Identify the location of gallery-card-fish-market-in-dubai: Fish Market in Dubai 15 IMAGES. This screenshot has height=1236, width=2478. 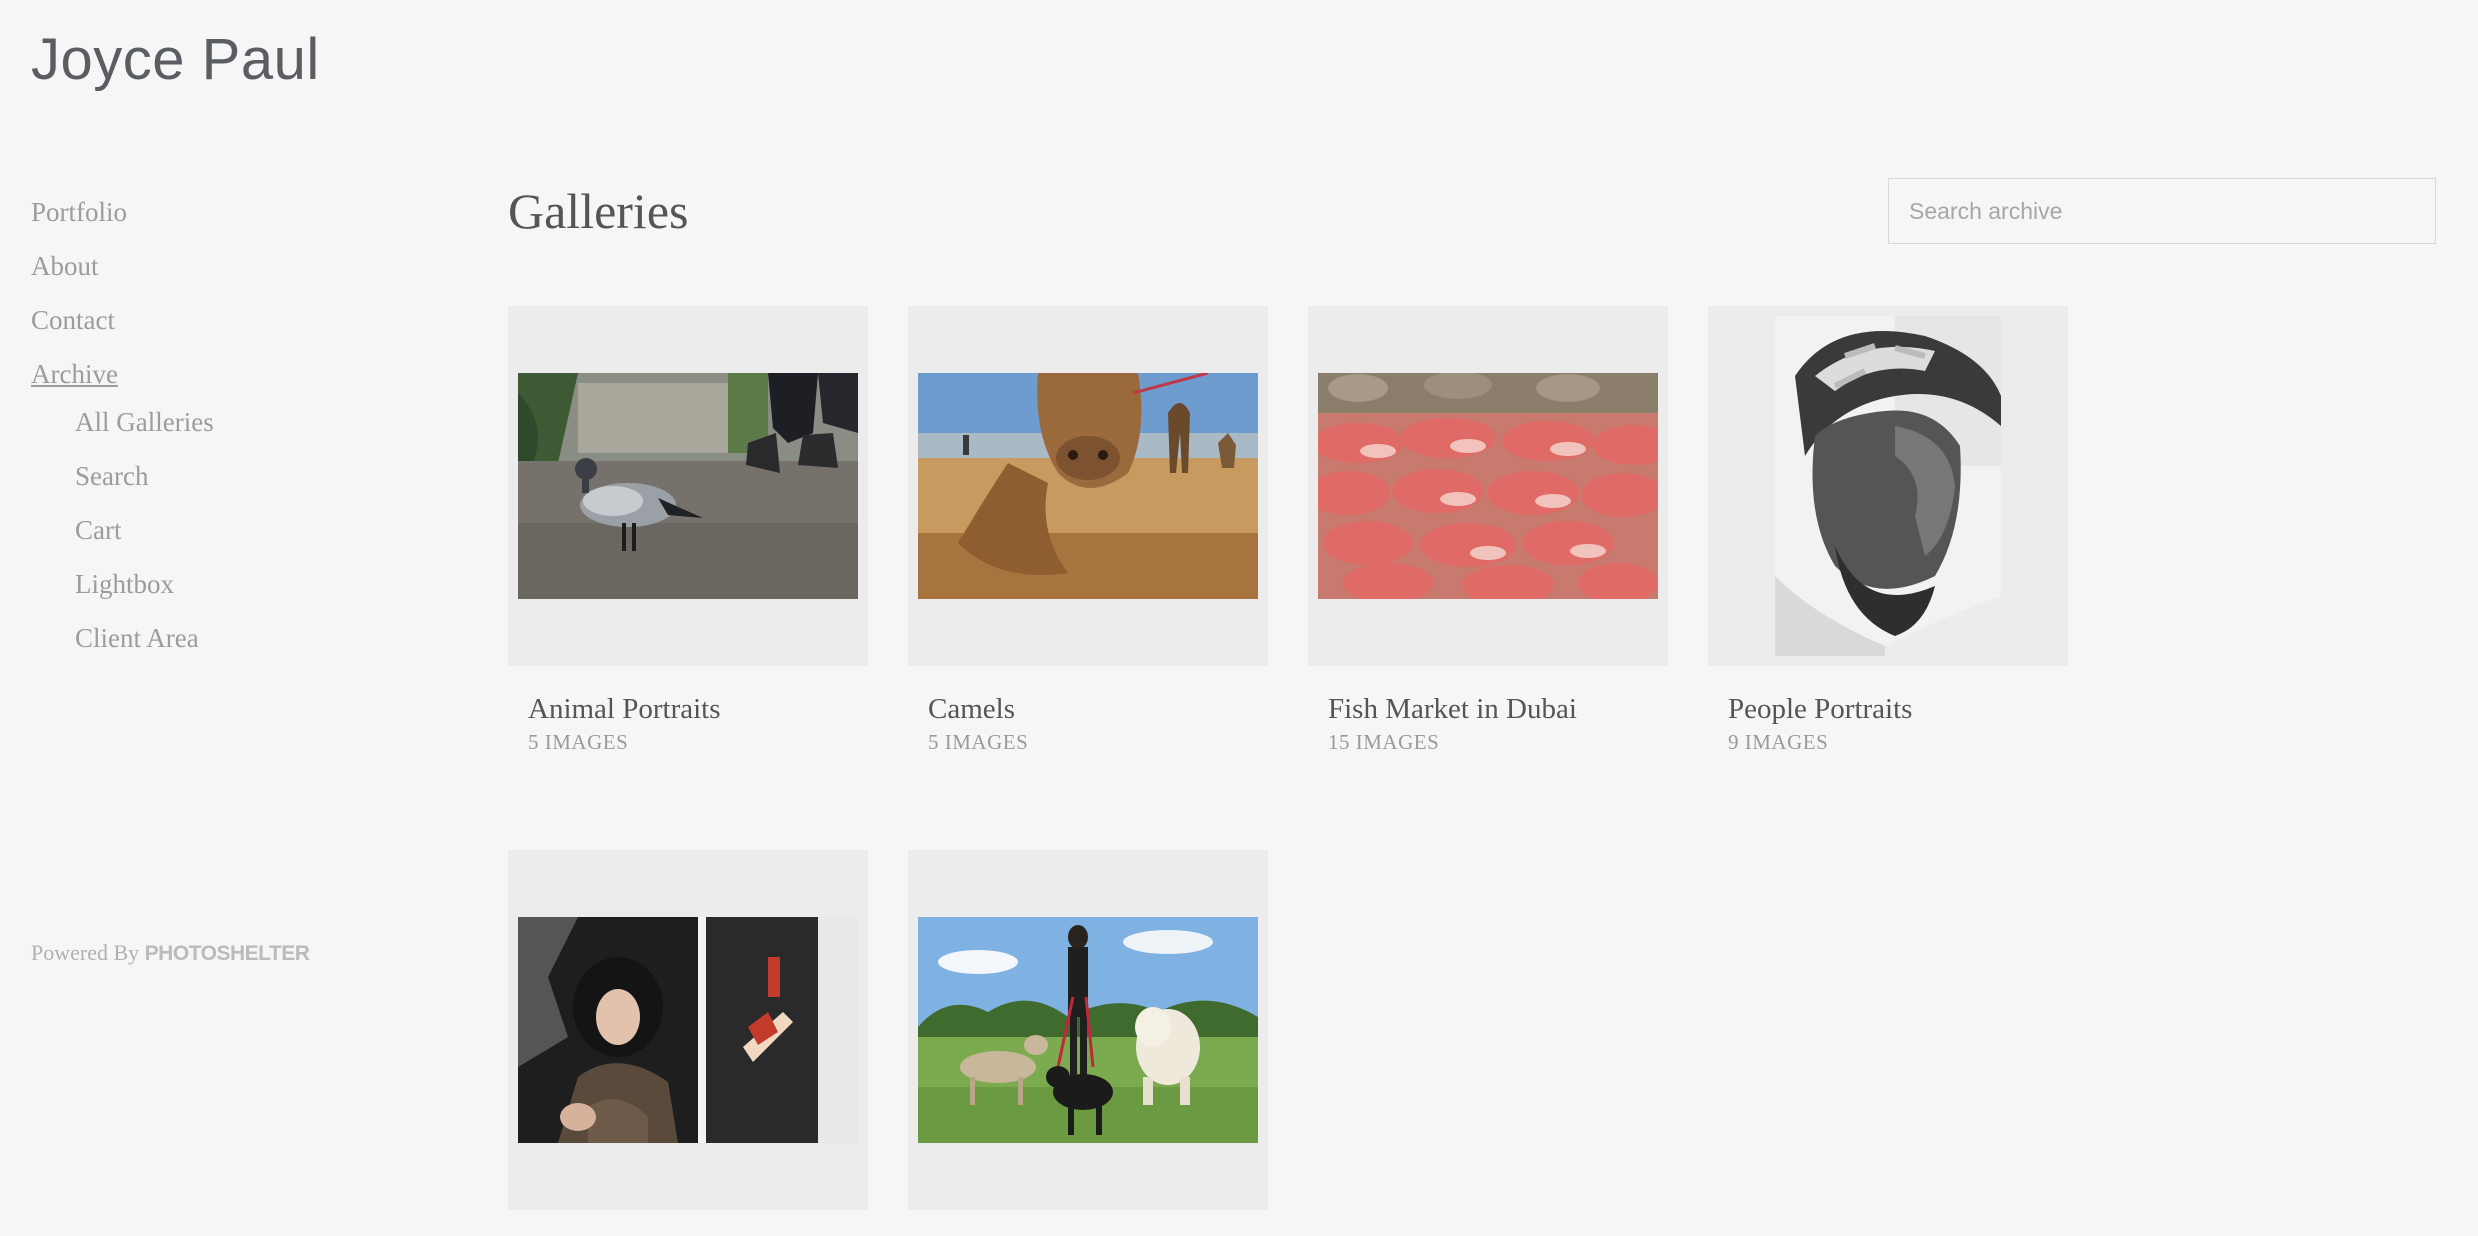
(1488, 530).